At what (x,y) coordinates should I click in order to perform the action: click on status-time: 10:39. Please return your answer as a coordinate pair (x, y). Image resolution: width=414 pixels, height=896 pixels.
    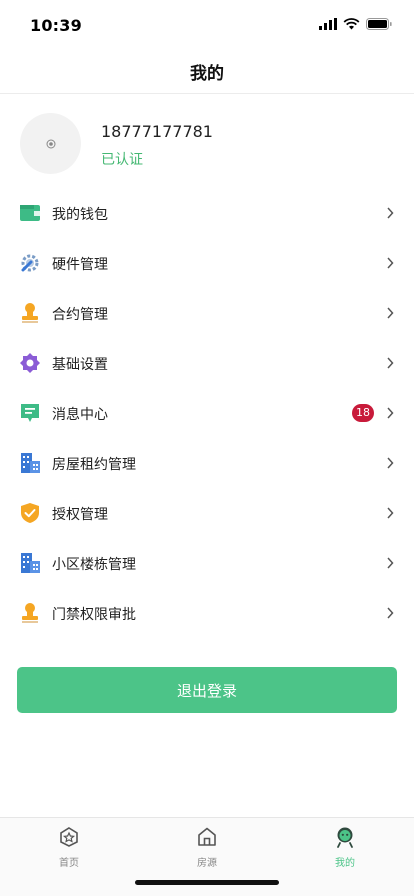
    Looking at the image, I should click on (56, 25).